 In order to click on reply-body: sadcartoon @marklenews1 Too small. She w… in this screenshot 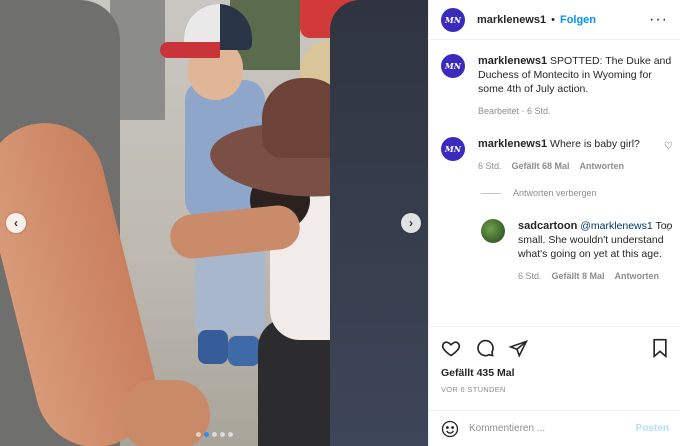, I will do `click(595, 251)`.